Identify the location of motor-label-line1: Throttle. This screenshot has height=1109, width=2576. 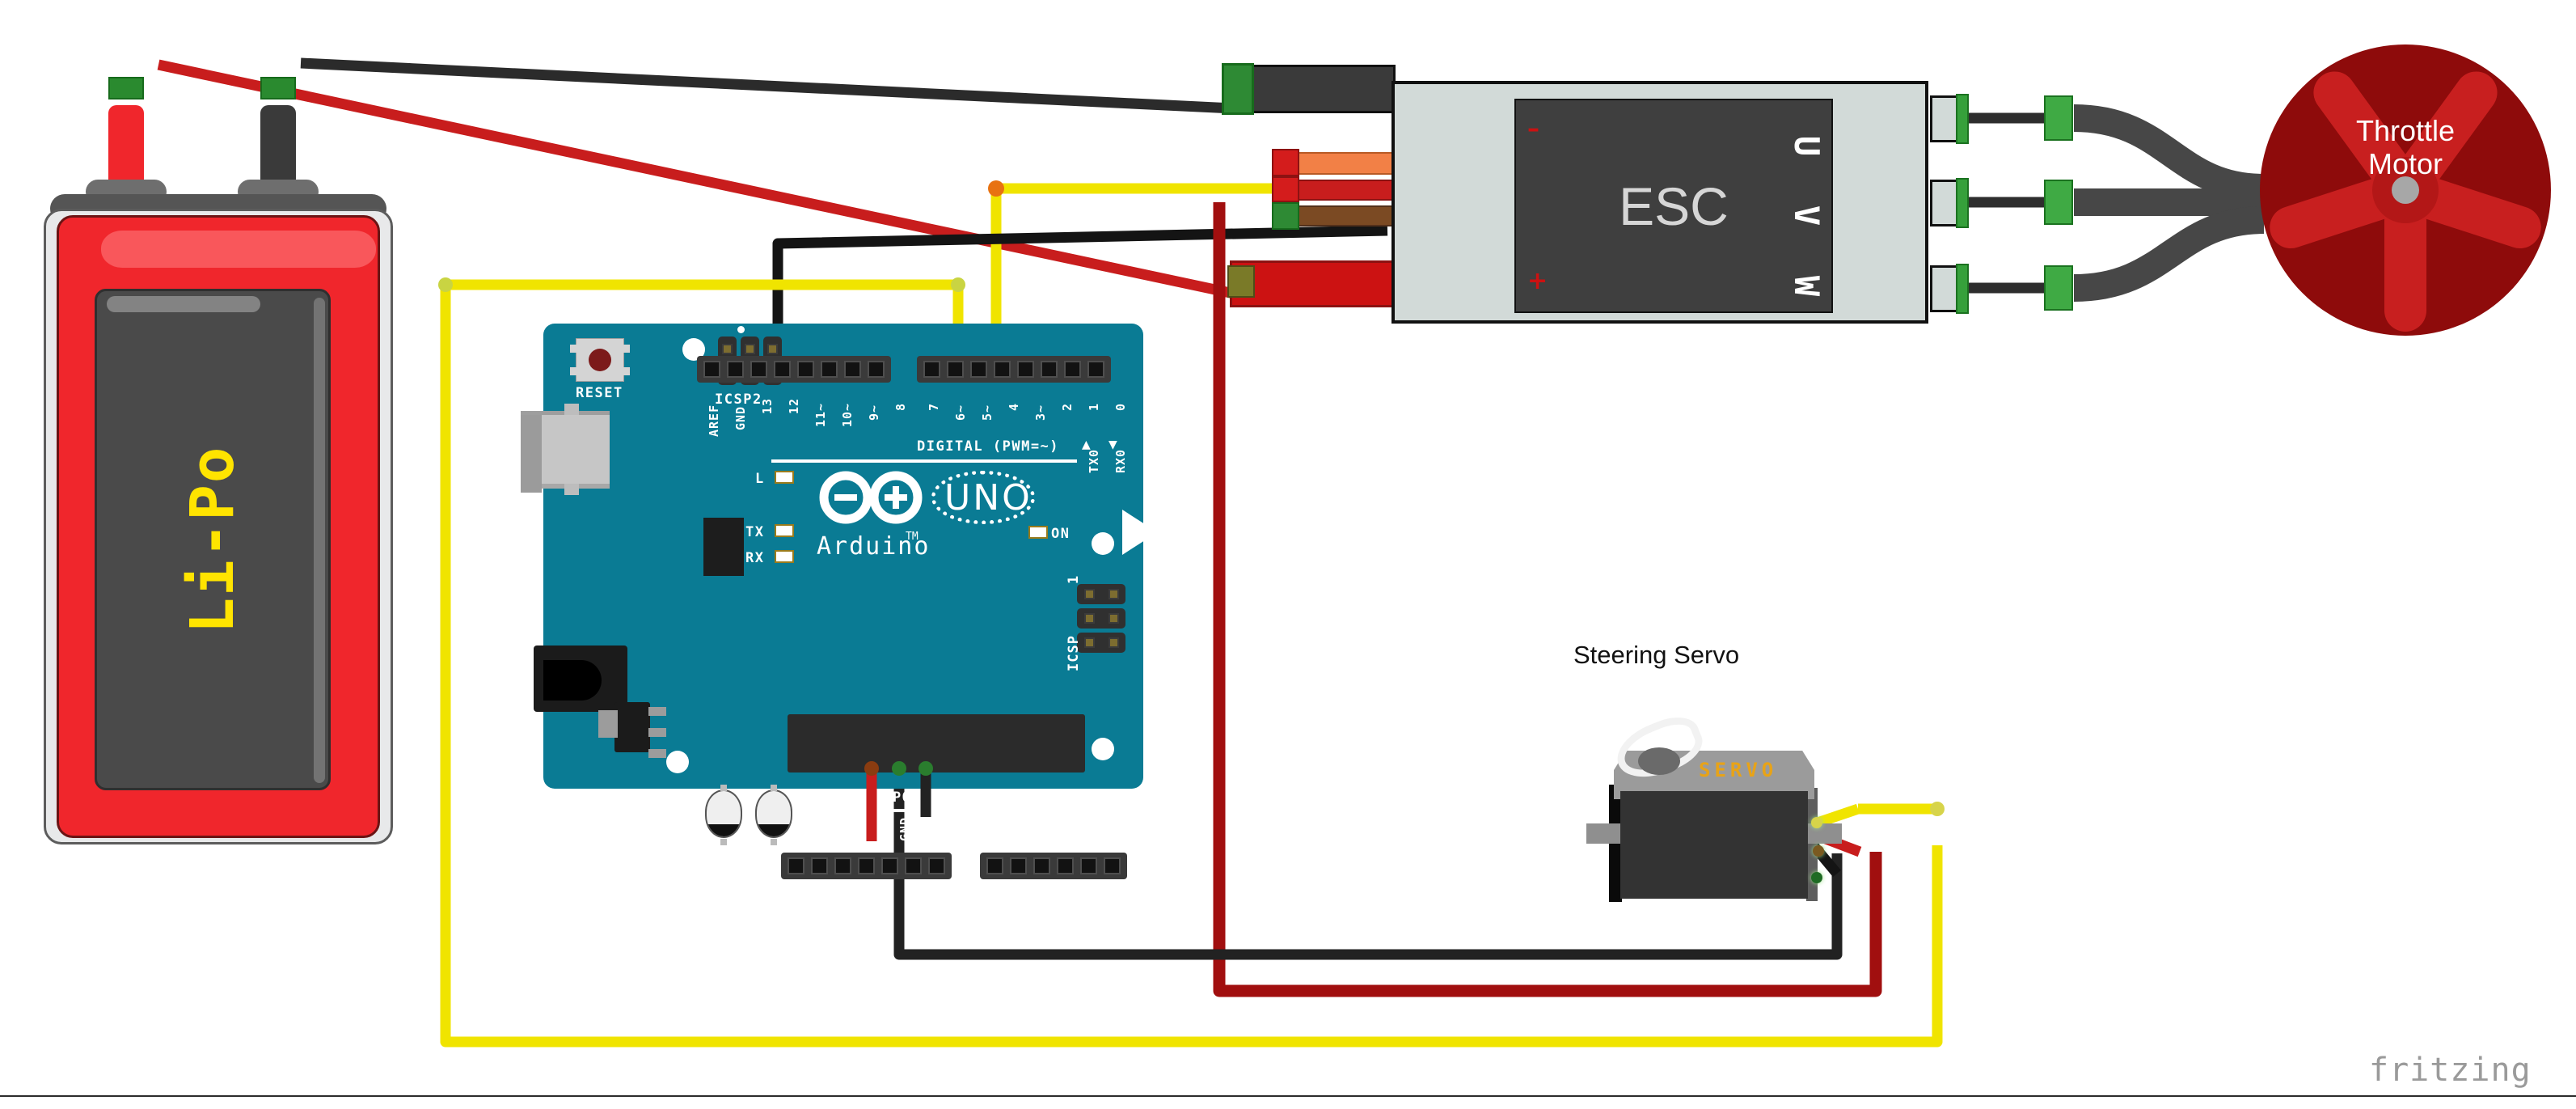
(2405, 131).